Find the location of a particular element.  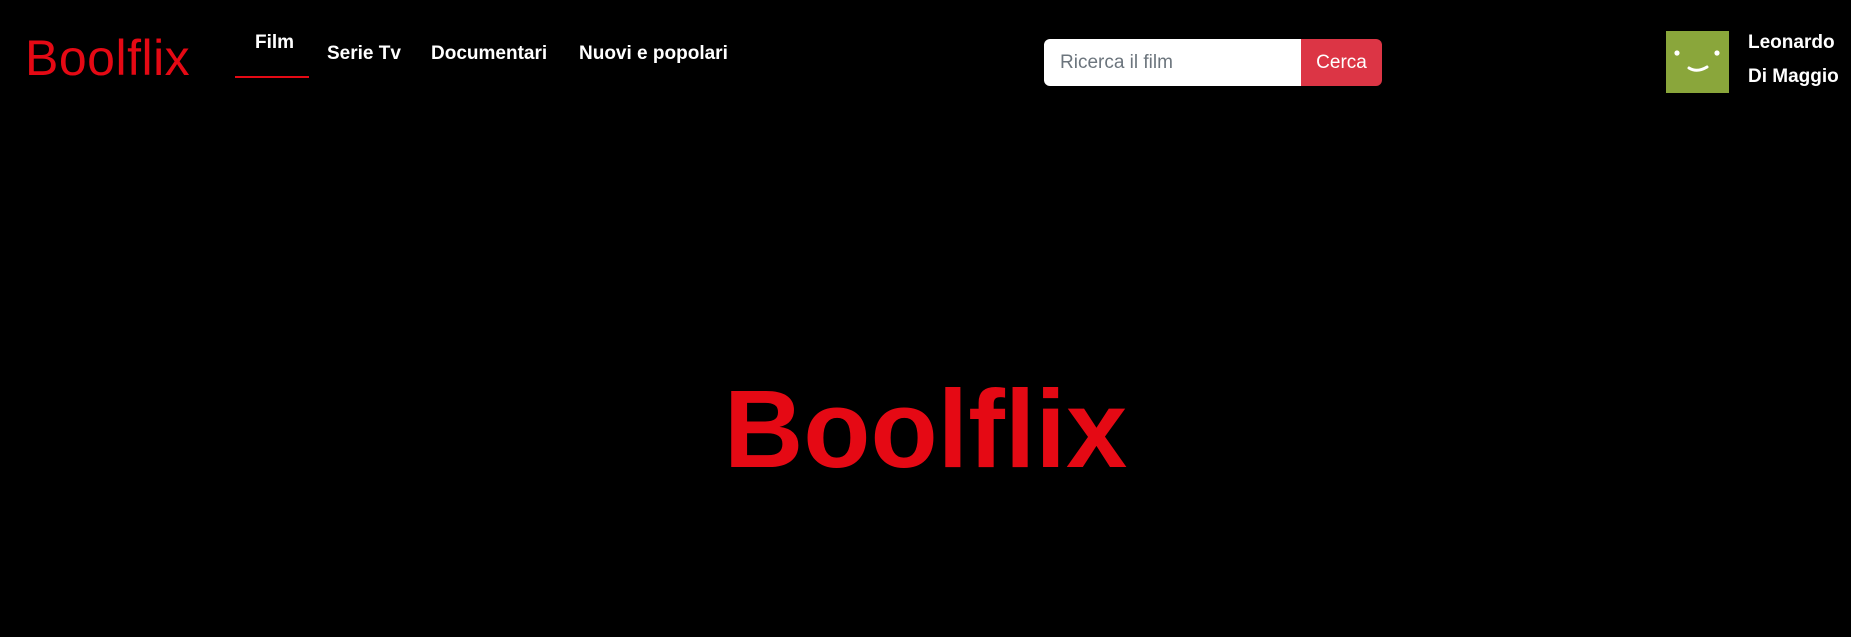

nav-item-nuovi-e-popolari: Nuovi e popolari is located at coordinates (653, 54).